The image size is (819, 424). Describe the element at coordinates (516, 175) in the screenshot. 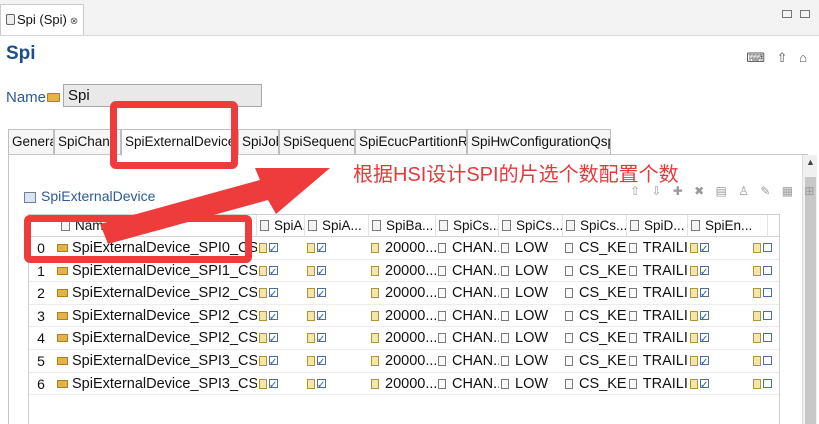

I see `annotation-text: 根据HSI设计SPI的片选个数配置个数` at that location.